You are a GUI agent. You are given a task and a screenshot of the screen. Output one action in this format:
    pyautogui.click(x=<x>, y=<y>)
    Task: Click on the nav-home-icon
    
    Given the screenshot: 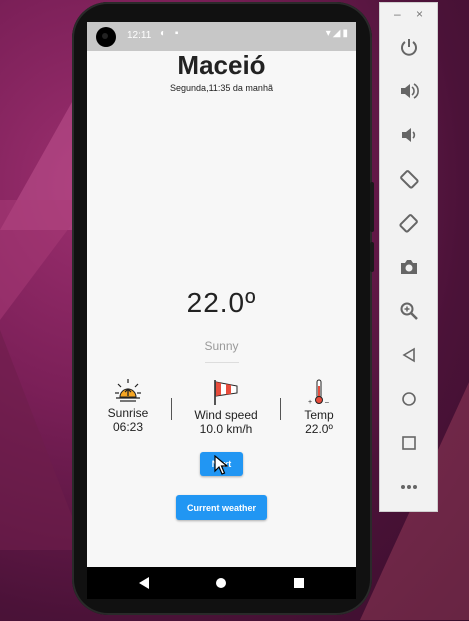 What is the action you would take?
    pyautogui.click(x=221, y=583)
    